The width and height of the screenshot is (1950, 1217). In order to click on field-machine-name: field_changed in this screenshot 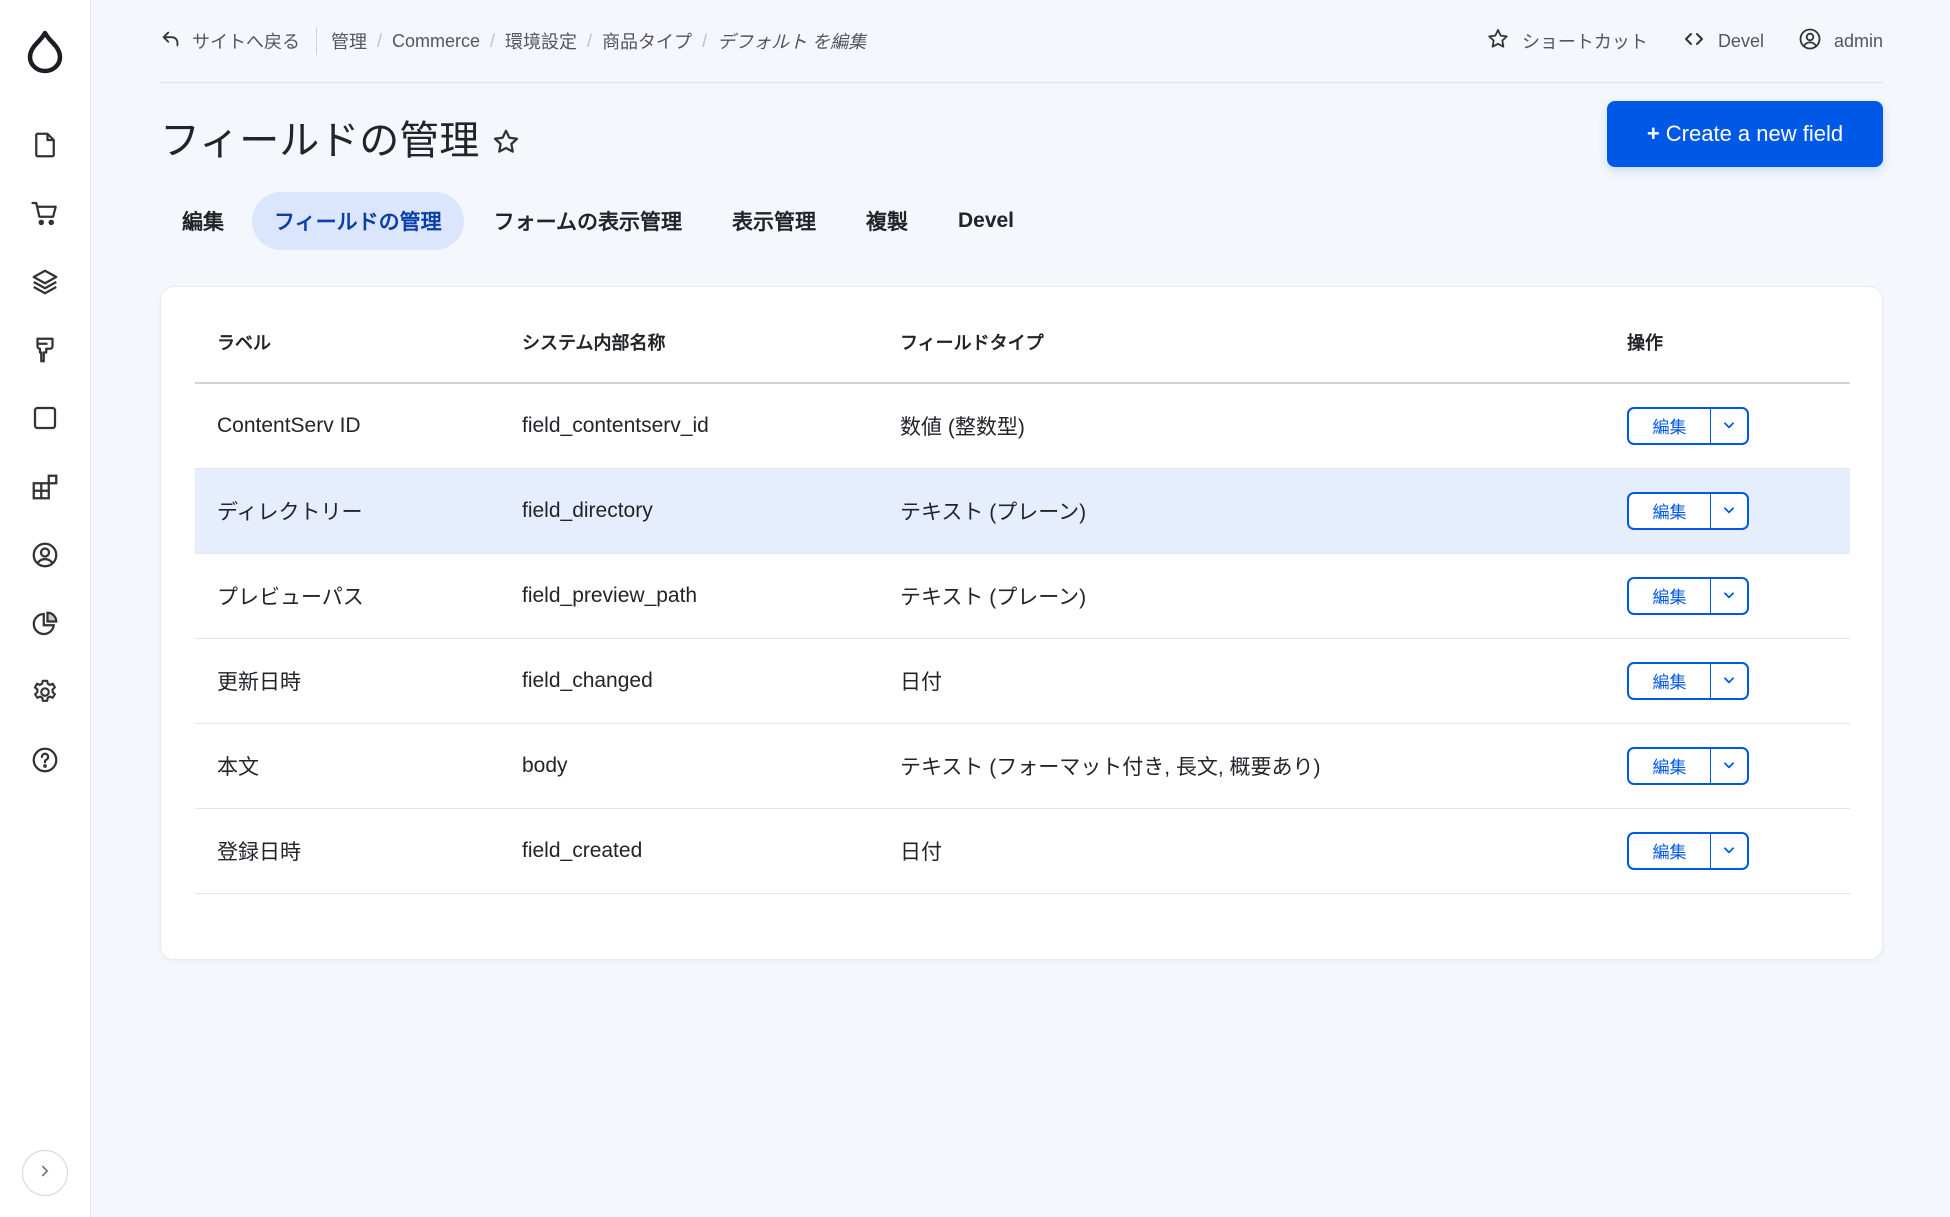, I will do `click(689, 681)`.